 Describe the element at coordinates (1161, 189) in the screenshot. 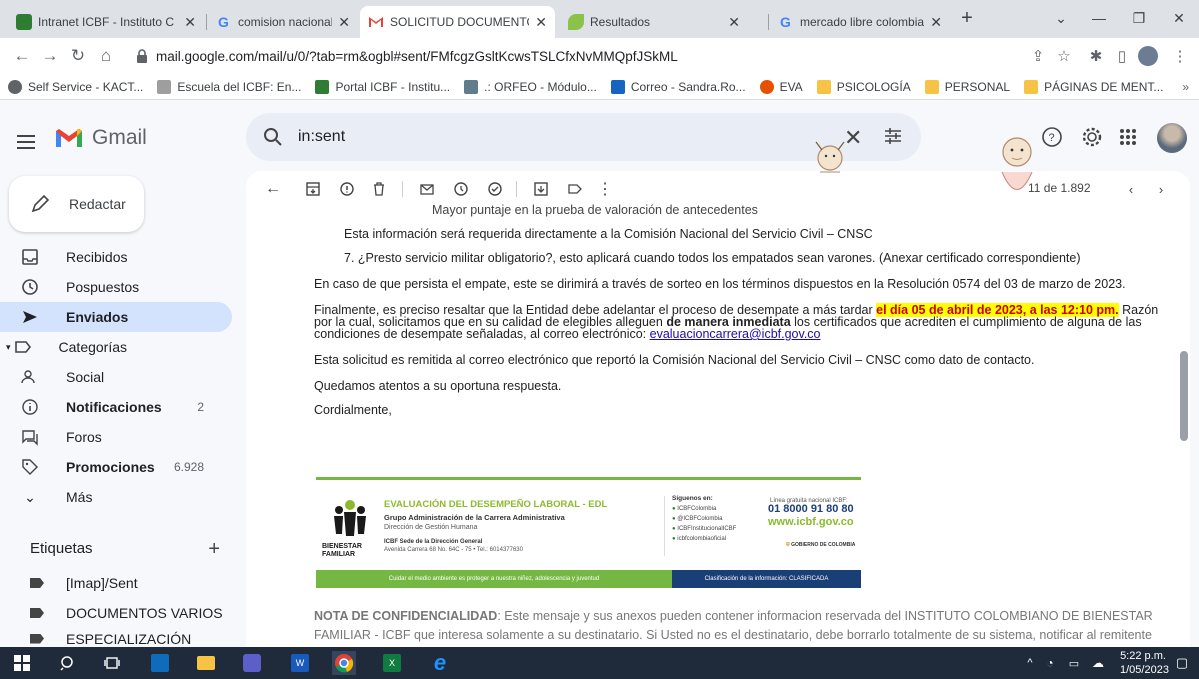

I see `older-chevron-icon: ›` at that location.